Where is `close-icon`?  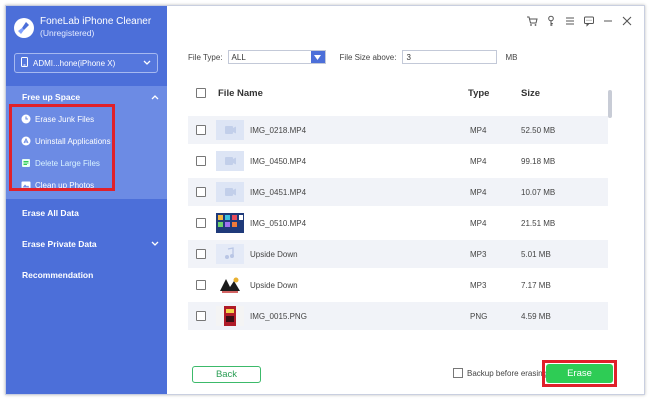
close-icon is located at coordinates (627, 21).